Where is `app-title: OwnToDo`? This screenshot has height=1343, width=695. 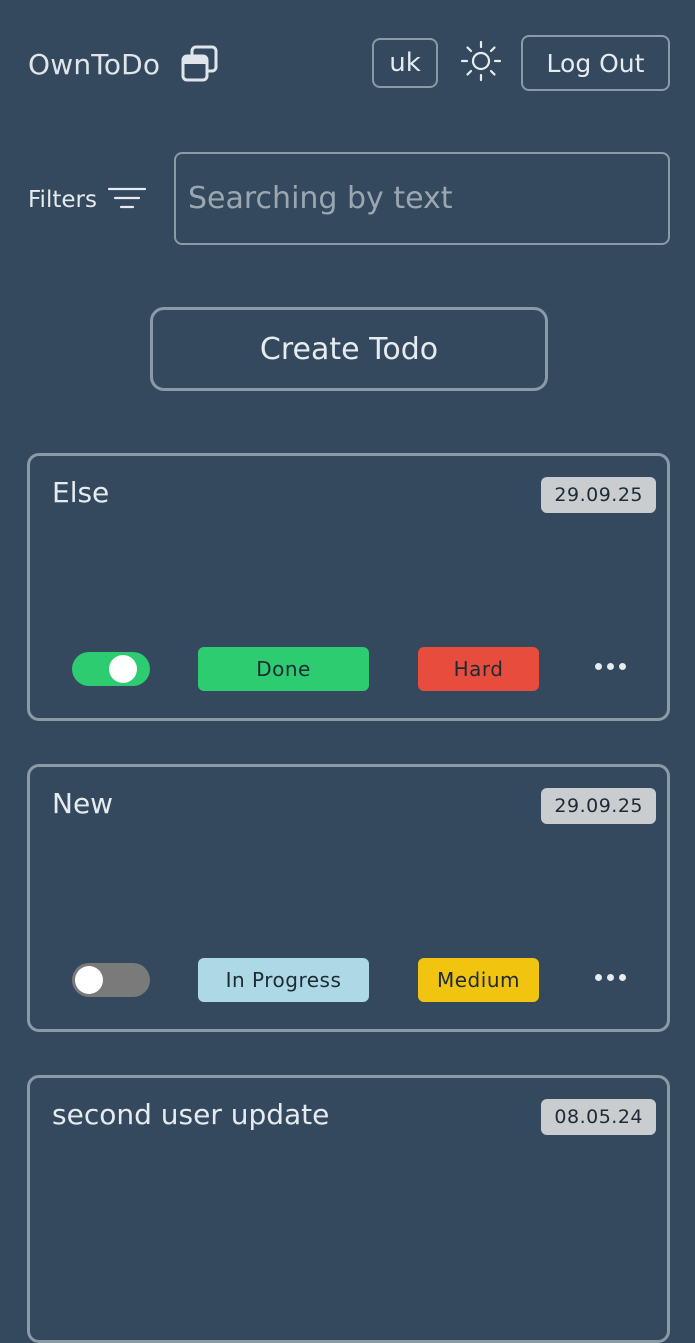 app-title: OwnToDo is located at coordinates (94, 64).